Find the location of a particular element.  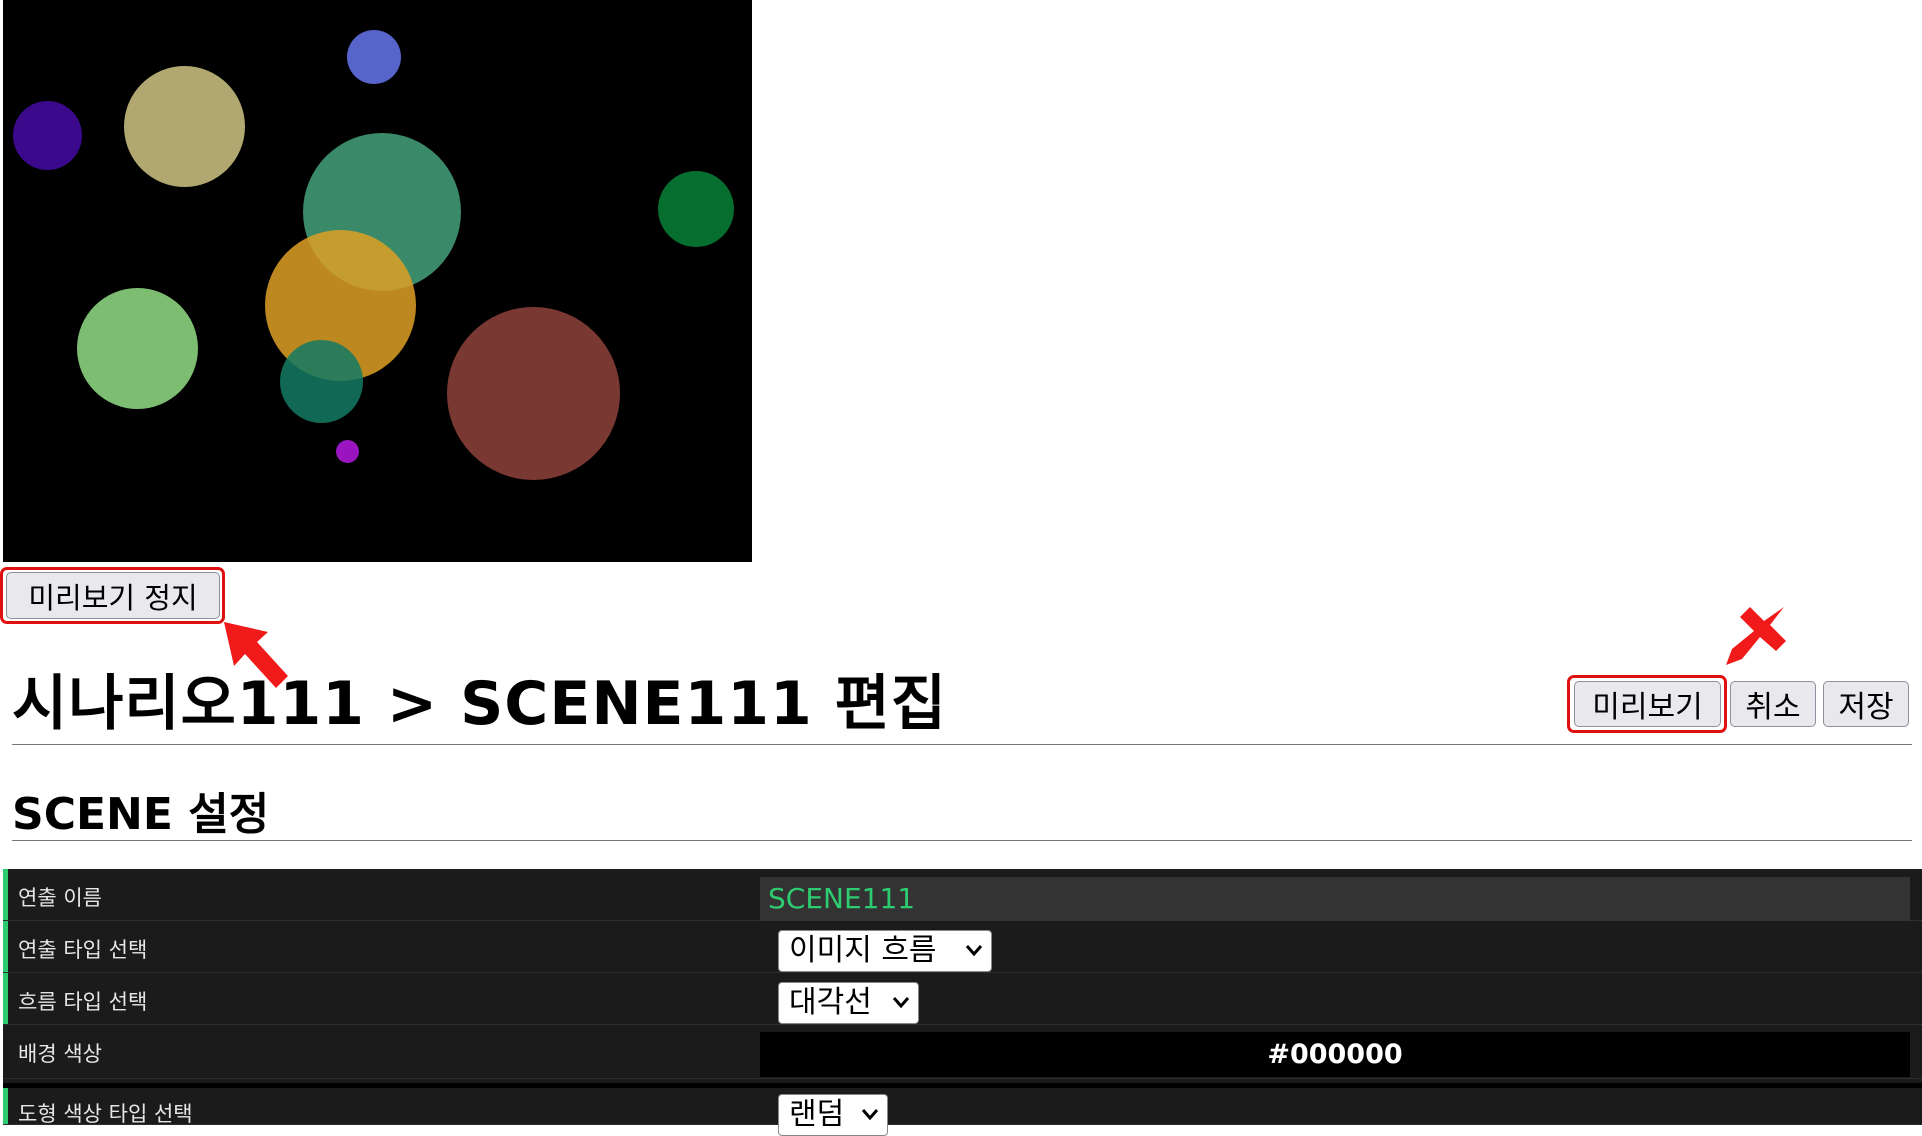

stop-preview-button: 미리보기 정지 is located at coordinates (113, 595).